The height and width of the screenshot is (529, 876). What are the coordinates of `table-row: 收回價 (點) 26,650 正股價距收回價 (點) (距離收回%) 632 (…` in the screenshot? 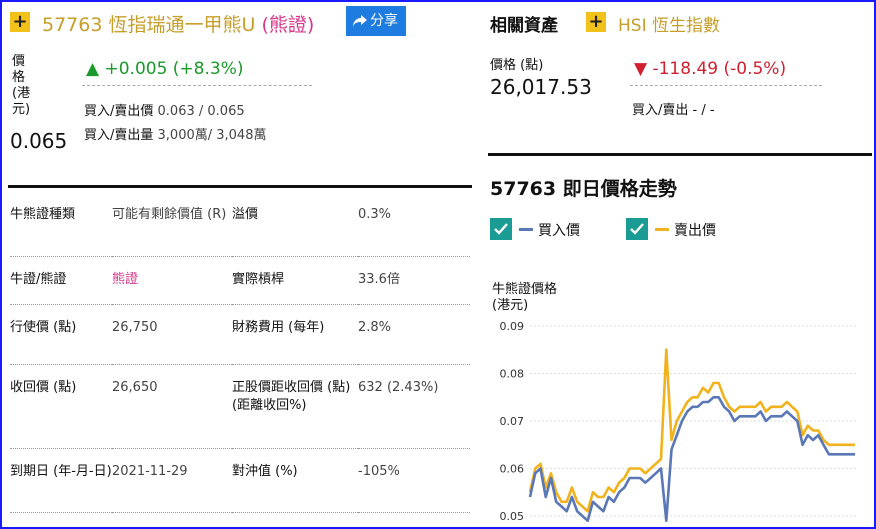 It's located at (240, 406).